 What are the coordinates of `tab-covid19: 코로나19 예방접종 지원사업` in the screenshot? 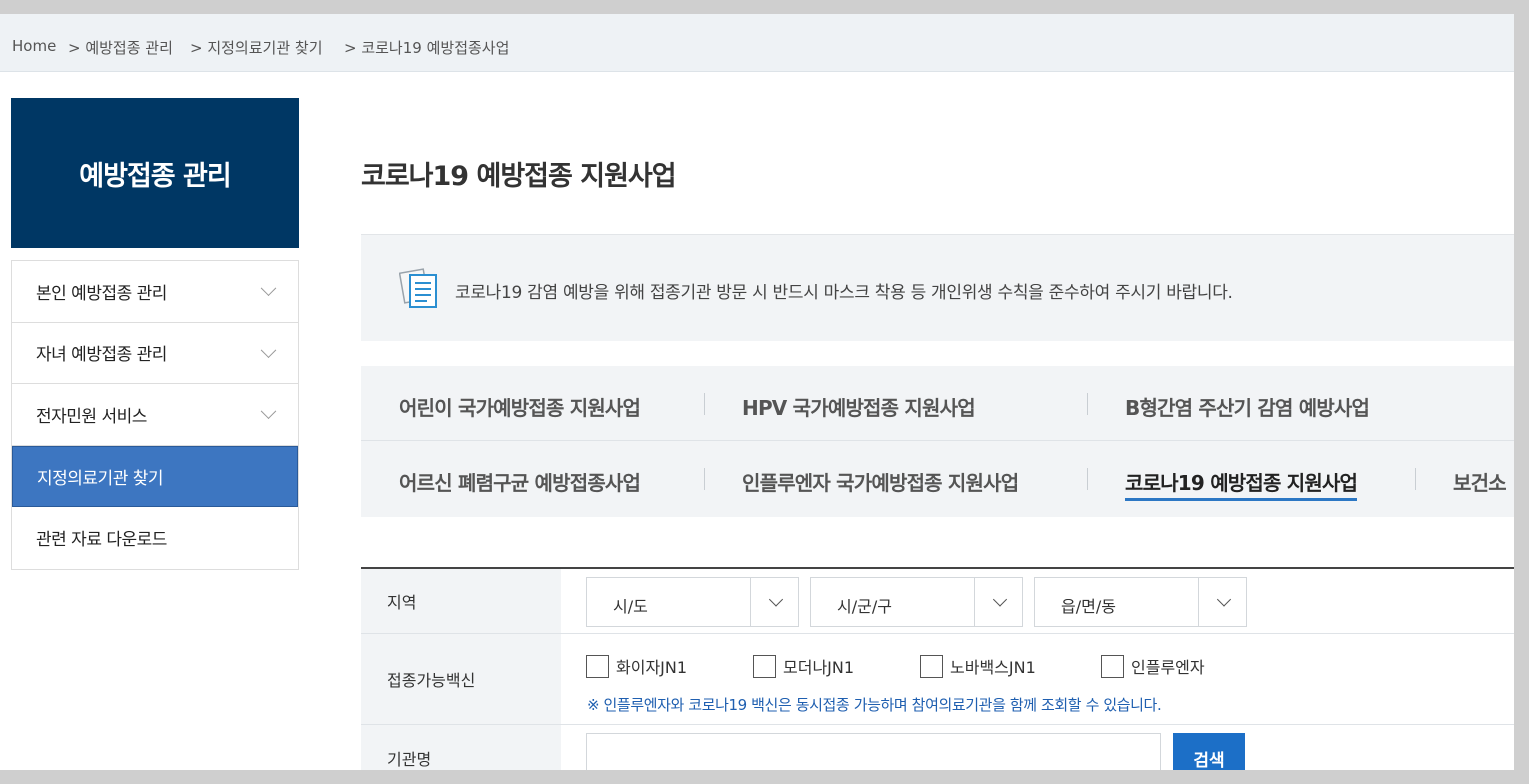 It's located at (1241, 484).